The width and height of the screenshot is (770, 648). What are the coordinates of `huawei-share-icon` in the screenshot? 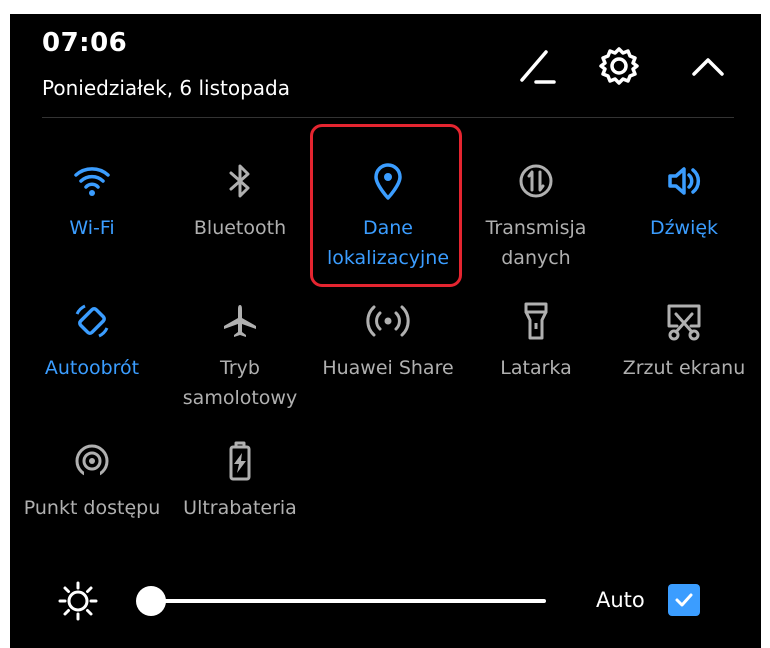 It's located at (388, 321).